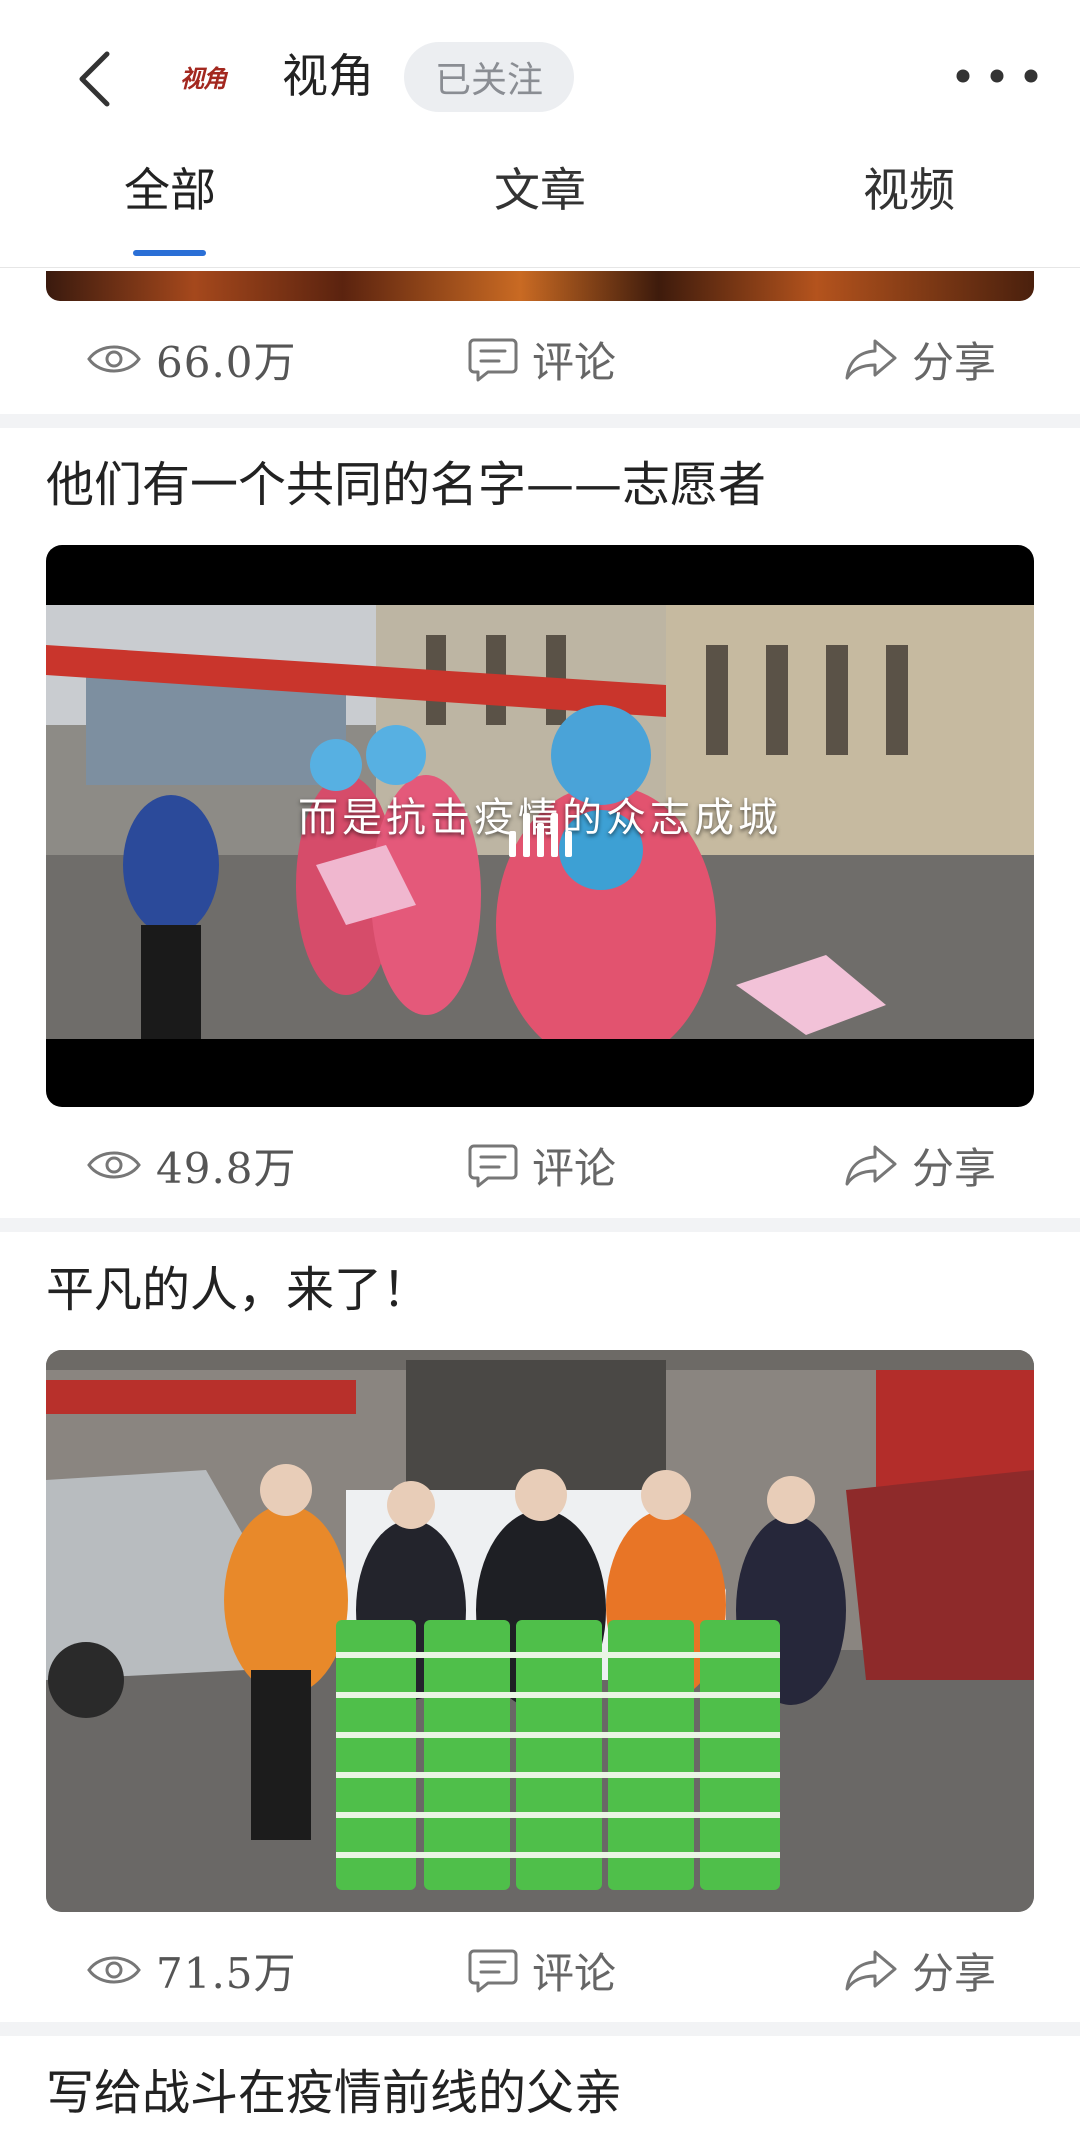 The width and height of the screenshot is (1080, 2151). What do you see at coordinates (170, 190) in the screenshot?
I see `tab-all: 全部` at bounding box center [170, 190].